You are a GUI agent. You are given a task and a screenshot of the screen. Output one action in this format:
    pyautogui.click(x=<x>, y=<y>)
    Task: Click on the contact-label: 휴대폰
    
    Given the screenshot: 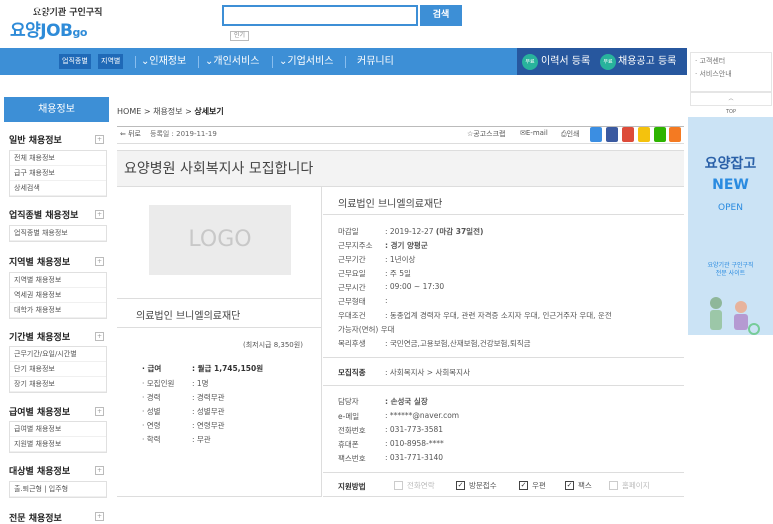 What is the action you would take?
    pyautogui.click(x=348, y=444)
    